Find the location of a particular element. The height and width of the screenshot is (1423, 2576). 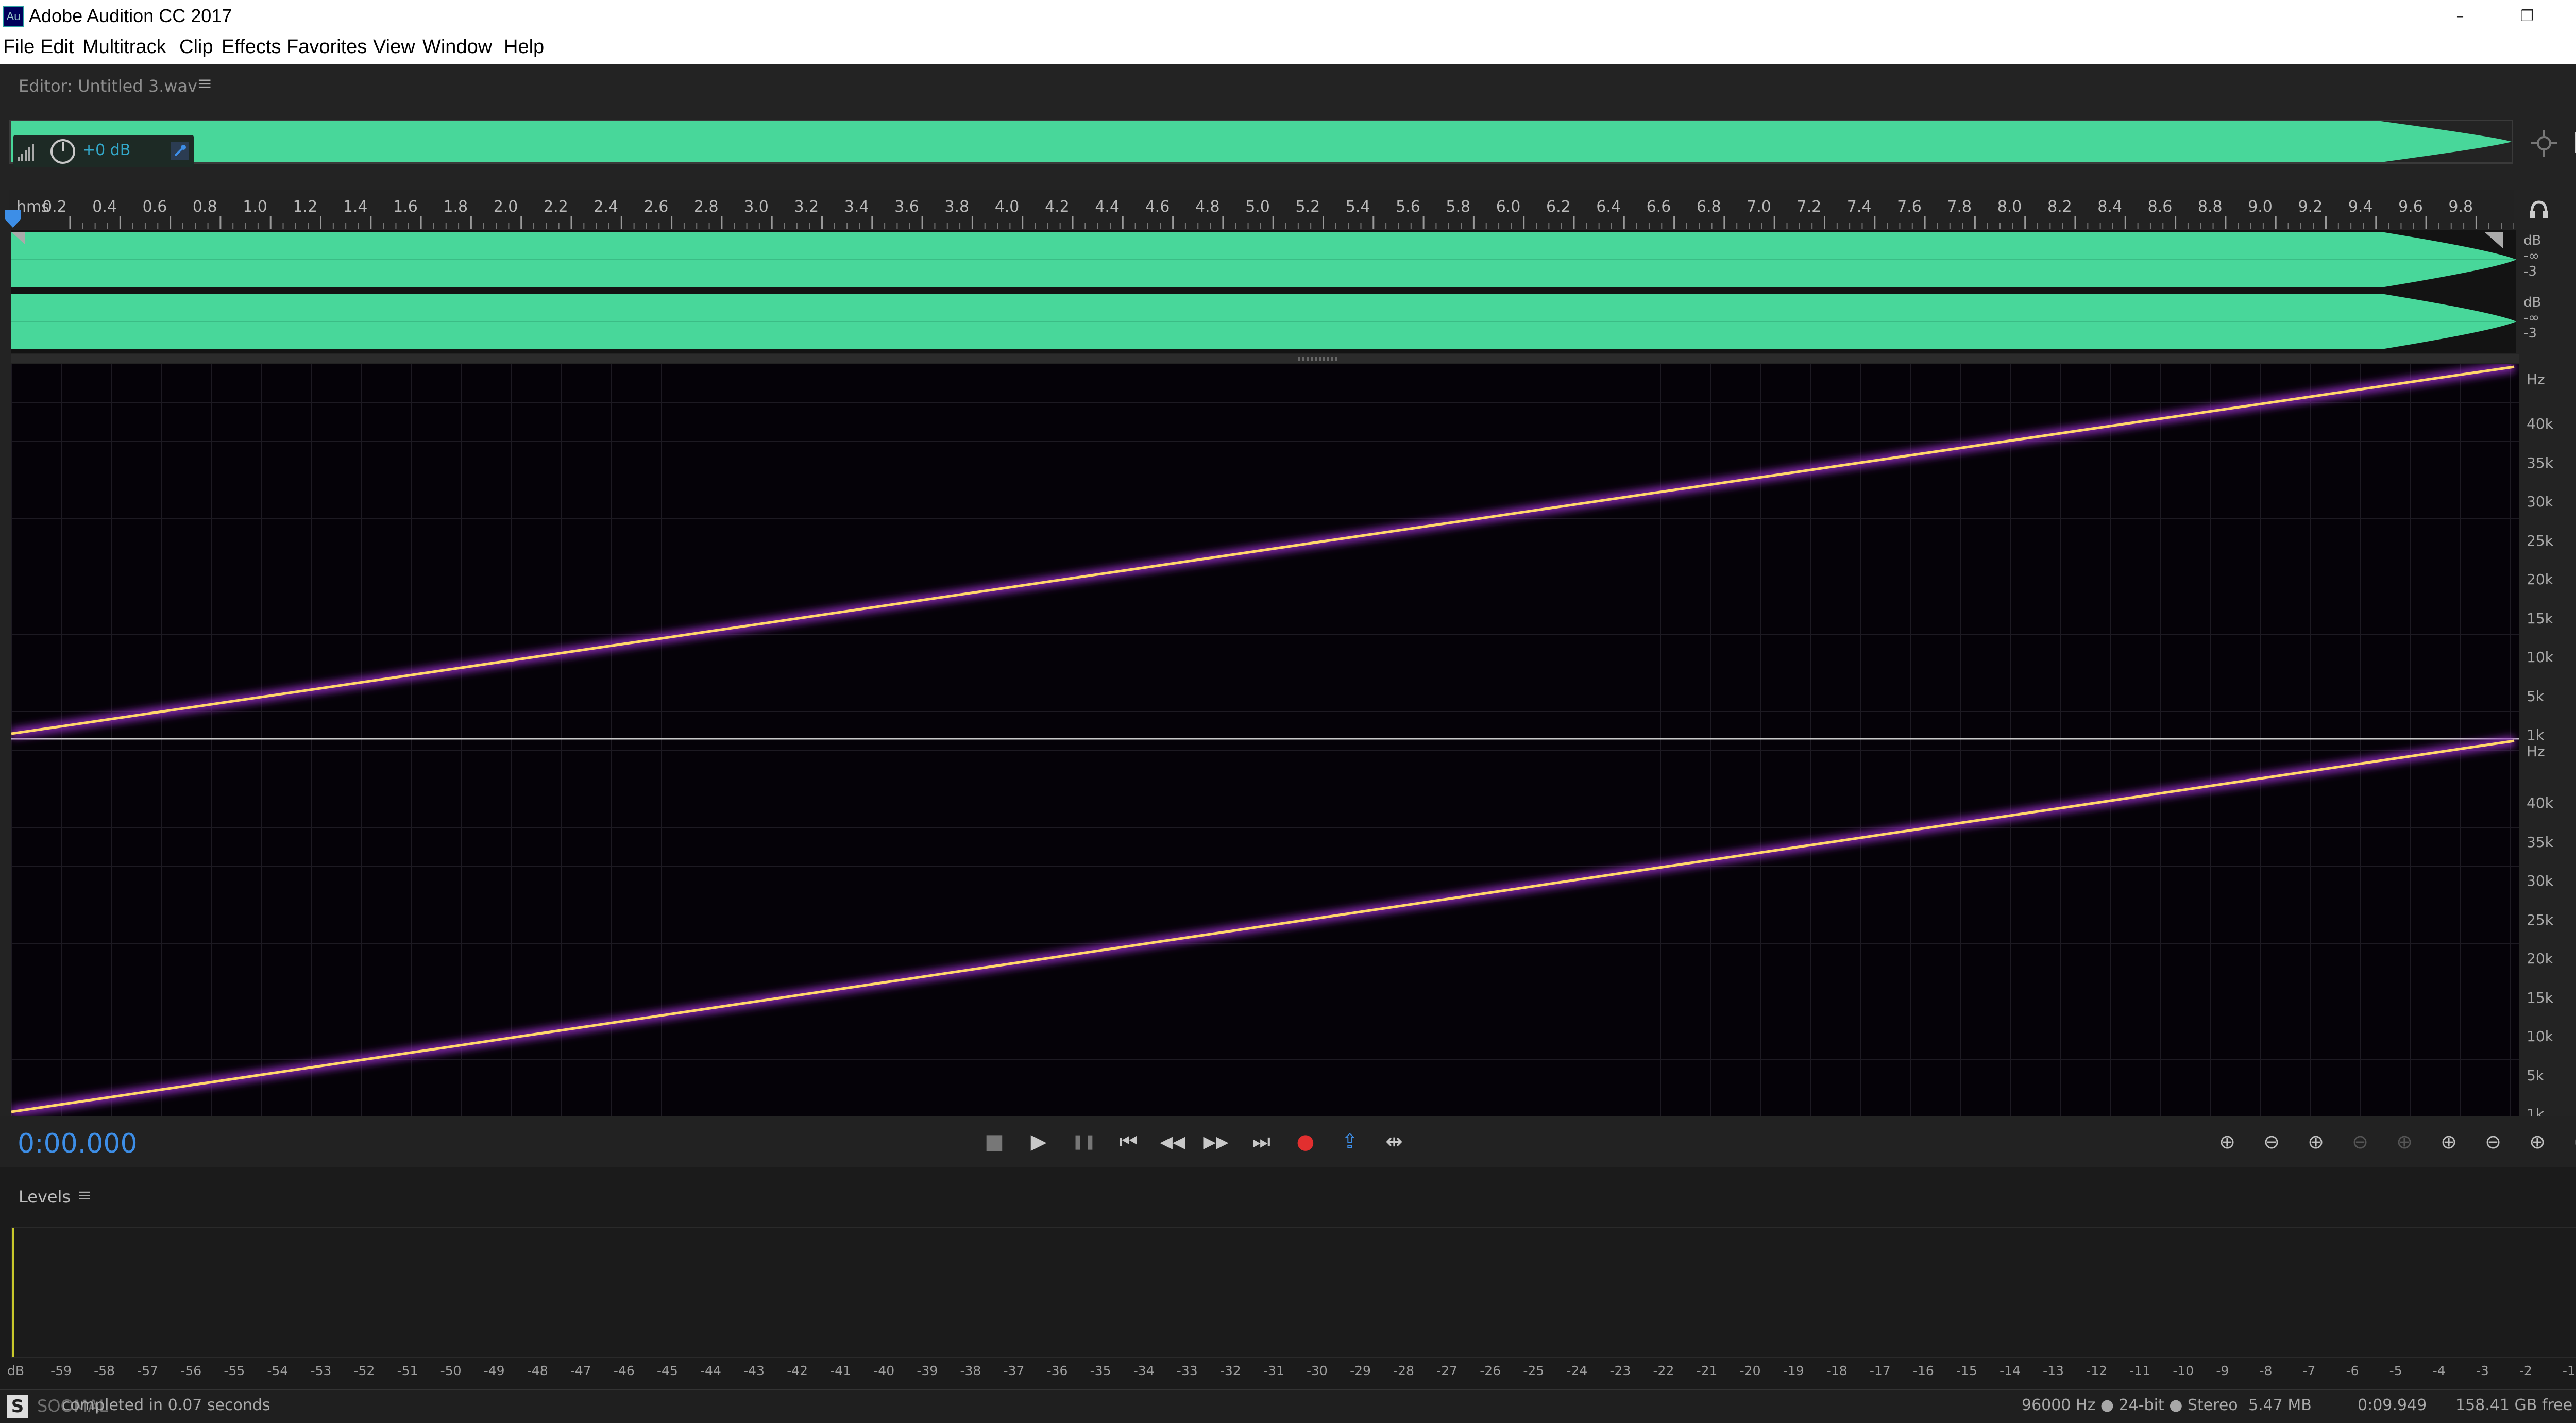

freq-label-right: 40k is located at coordinates (2540, 802).